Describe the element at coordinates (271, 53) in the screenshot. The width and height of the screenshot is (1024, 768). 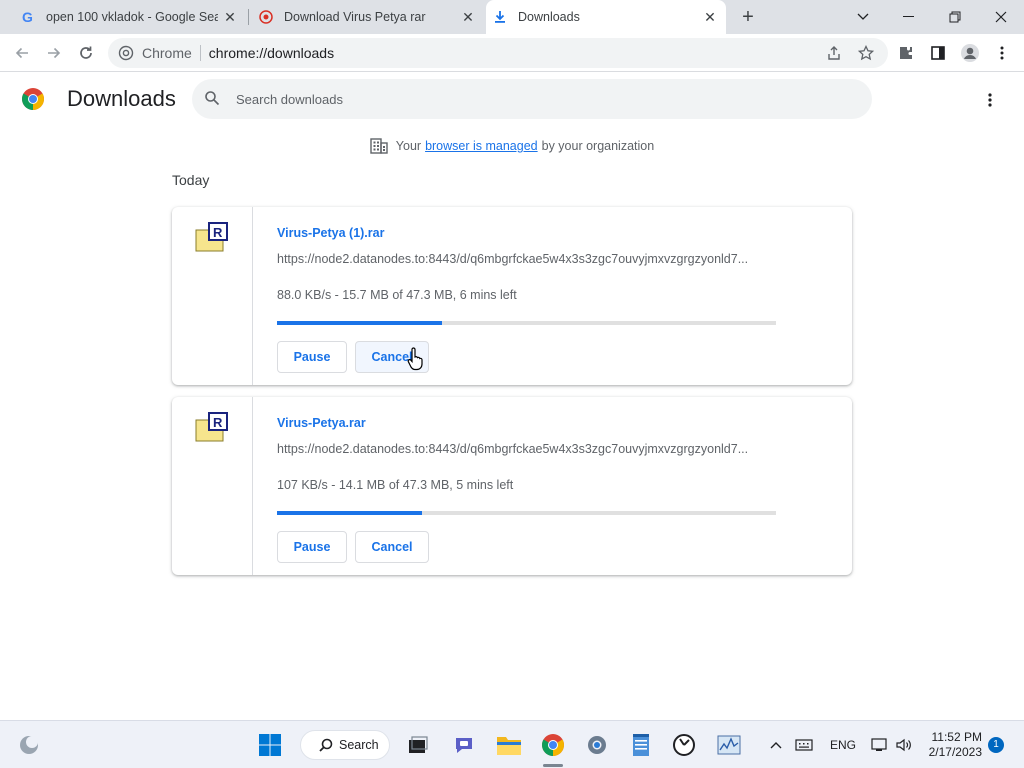
I see `url-text: chrome://downloads` at that location.